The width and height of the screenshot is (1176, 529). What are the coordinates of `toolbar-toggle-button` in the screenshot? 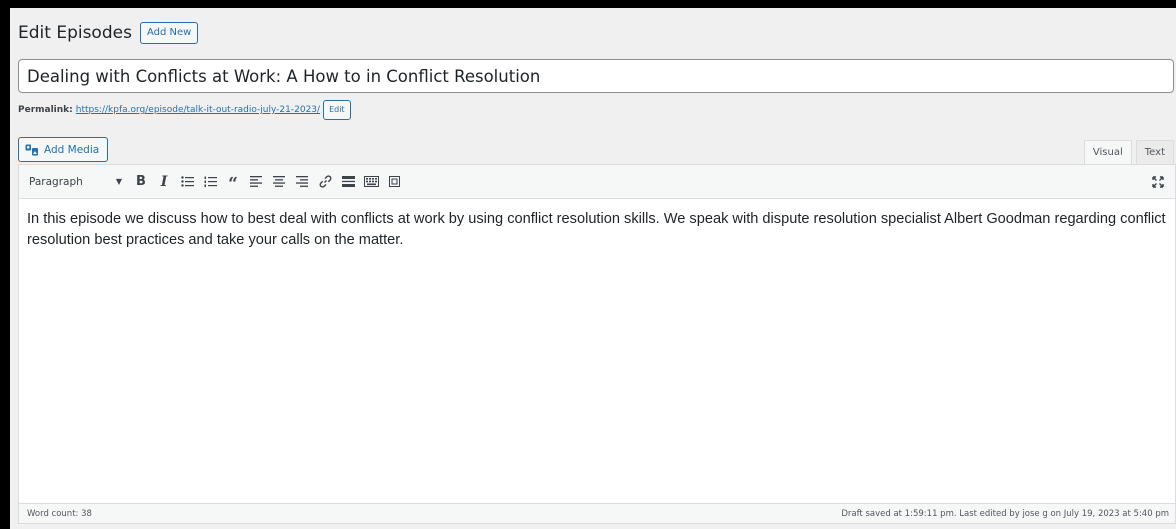 It's located at (371, 182).